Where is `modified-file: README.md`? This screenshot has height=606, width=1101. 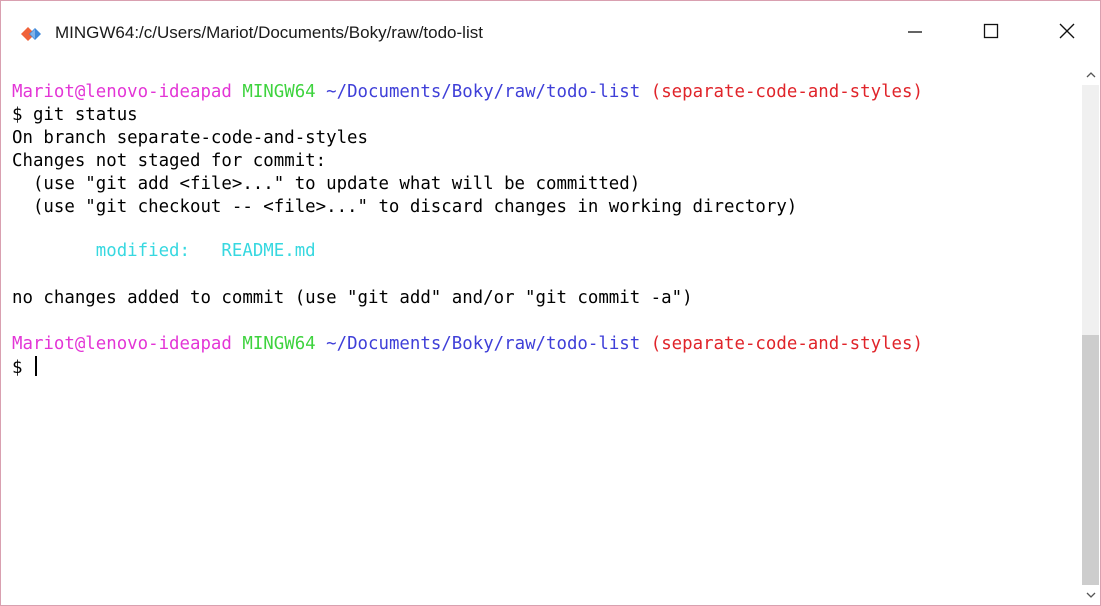 modified-file: README.md is located at coordinates (268, 251).